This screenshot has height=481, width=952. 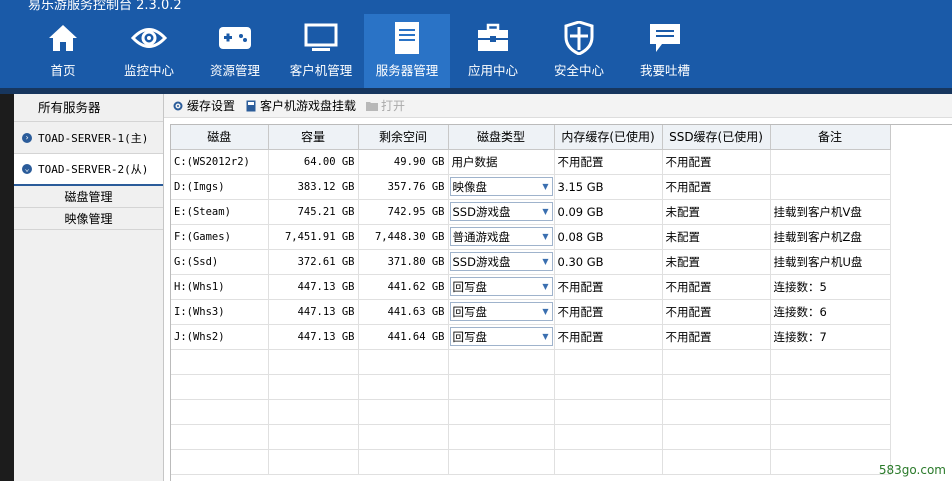 I want to click on chevron-right-icon: ›, so click(x=27, y=137).